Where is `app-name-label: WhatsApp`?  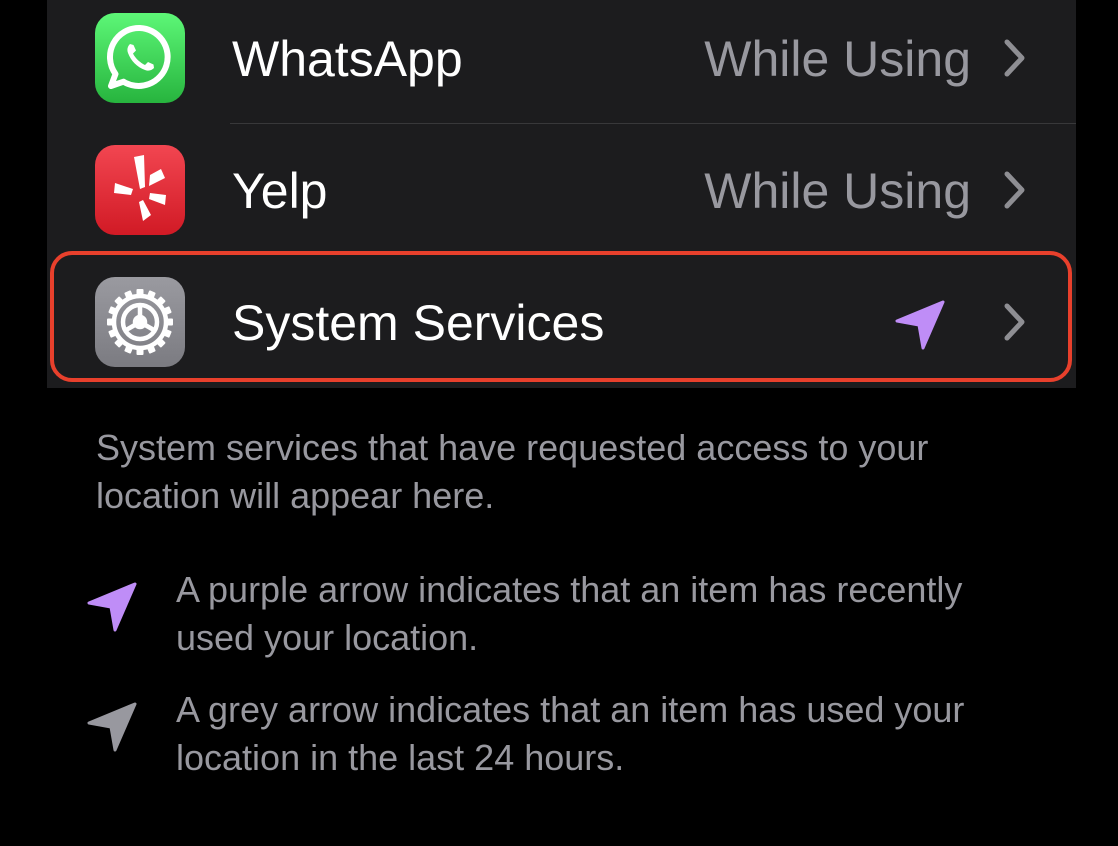 app-name-label: WhatsApp is located at coordinates (347, 59).